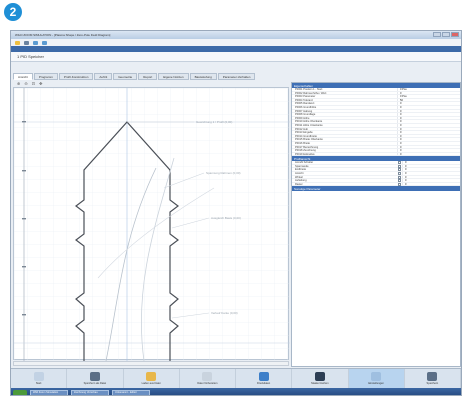  Describe the element at coordinates (40, 83) in the screenshot. I see `pan-icon: ✥` at that location.